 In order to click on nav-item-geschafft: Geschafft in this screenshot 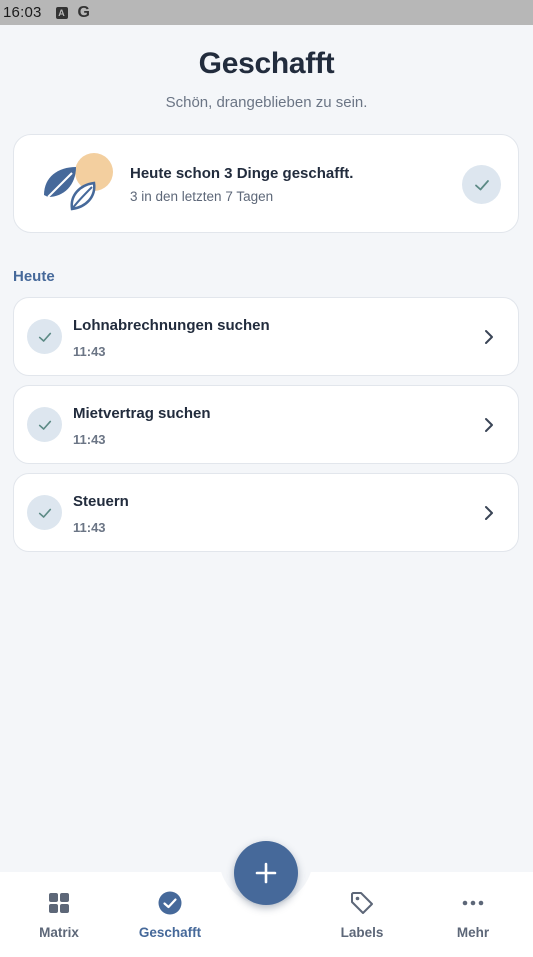, I will do `click(170, 915)`.